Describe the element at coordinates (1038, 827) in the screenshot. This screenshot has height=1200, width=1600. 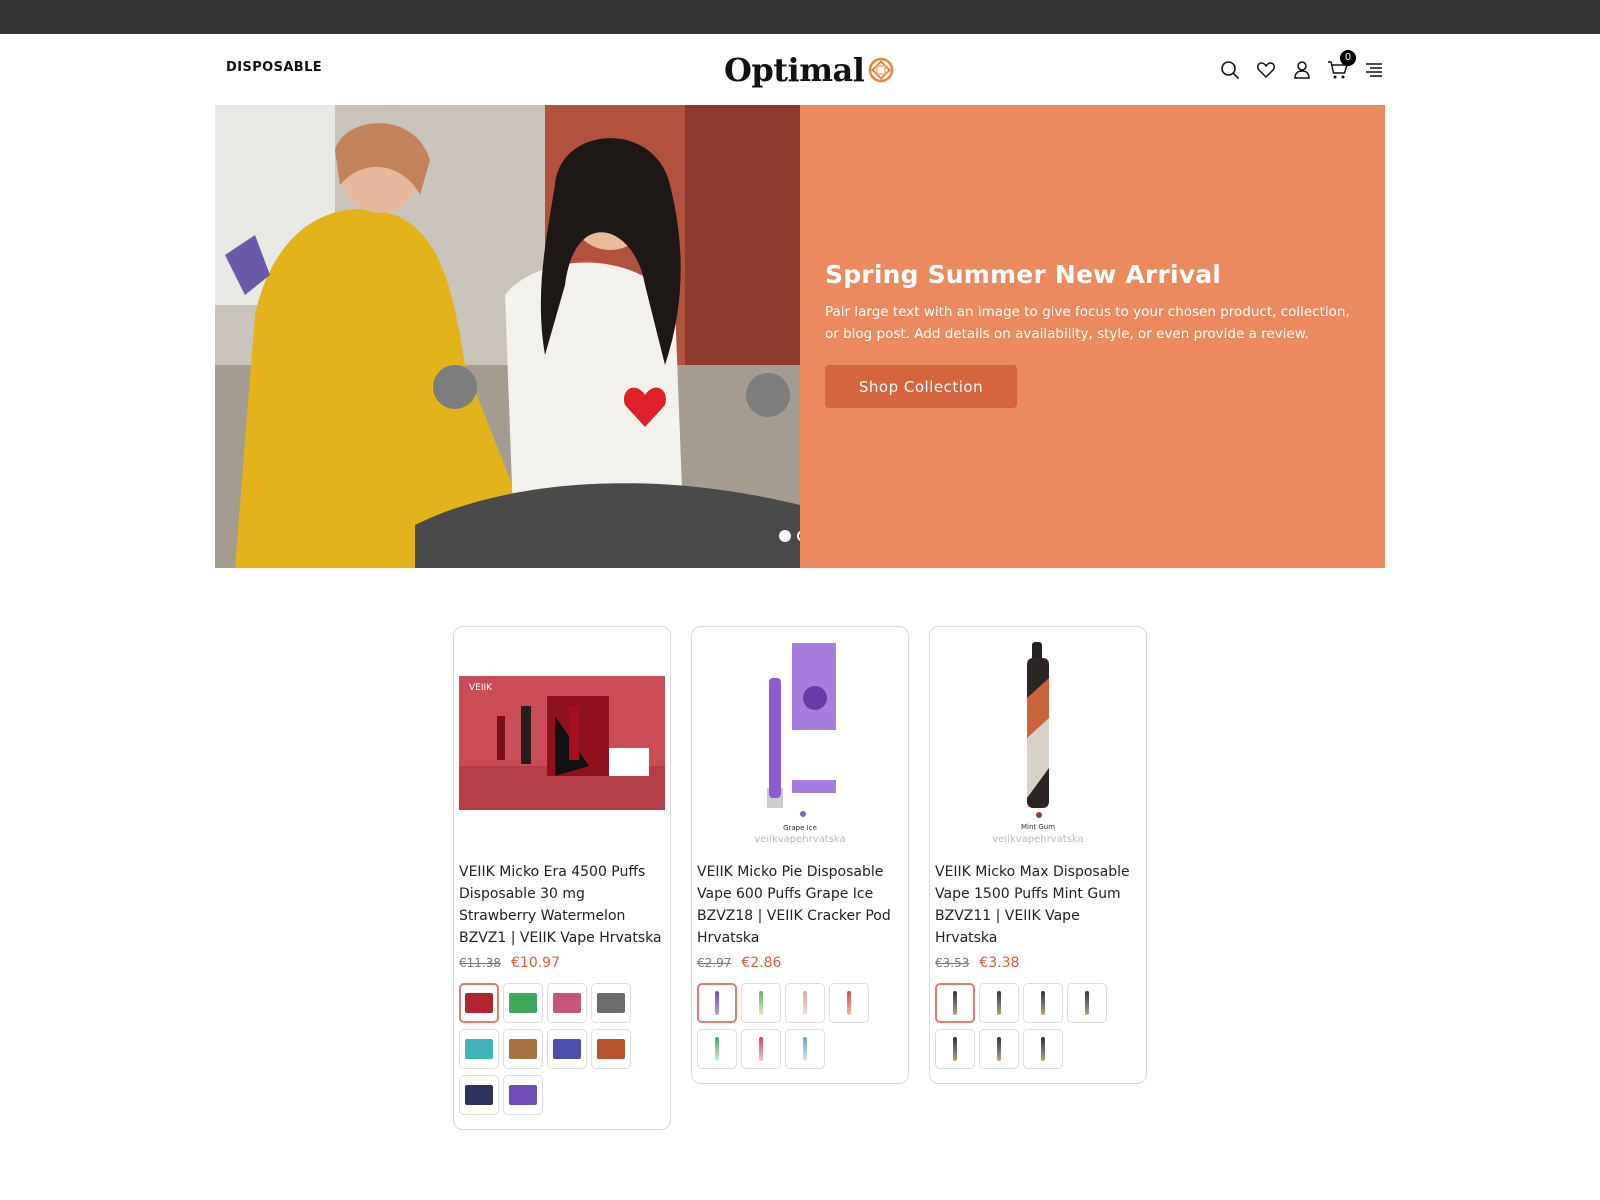
I see `product-image-flavor: Mint Gum` at that location.